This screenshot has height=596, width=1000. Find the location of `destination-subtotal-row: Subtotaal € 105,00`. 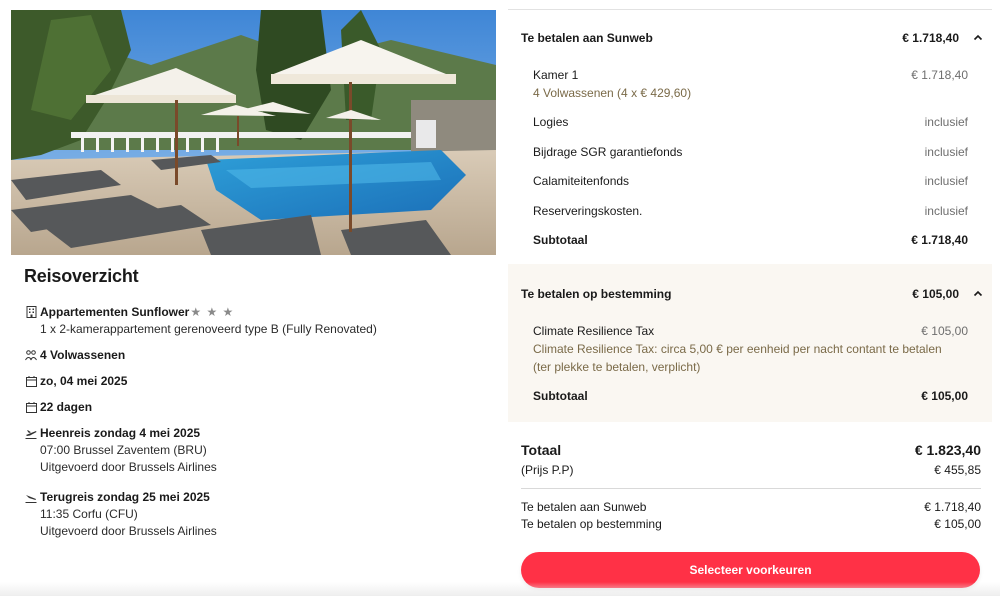

destination-subtotal-row: Subtotaal € 105,00 is located at coordinates (750, 396).